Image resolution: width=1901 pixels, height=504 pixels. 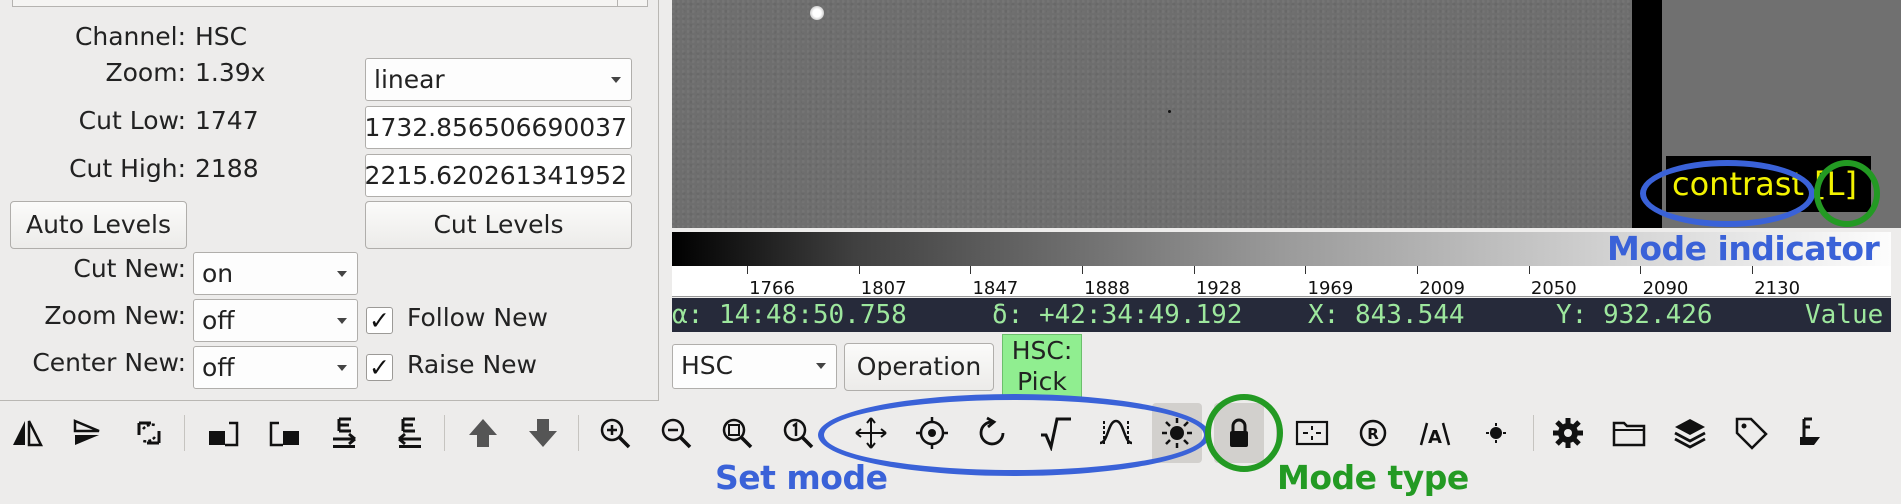 I want to click on rotate-neg-90-icon, so click(x=284, y=434).